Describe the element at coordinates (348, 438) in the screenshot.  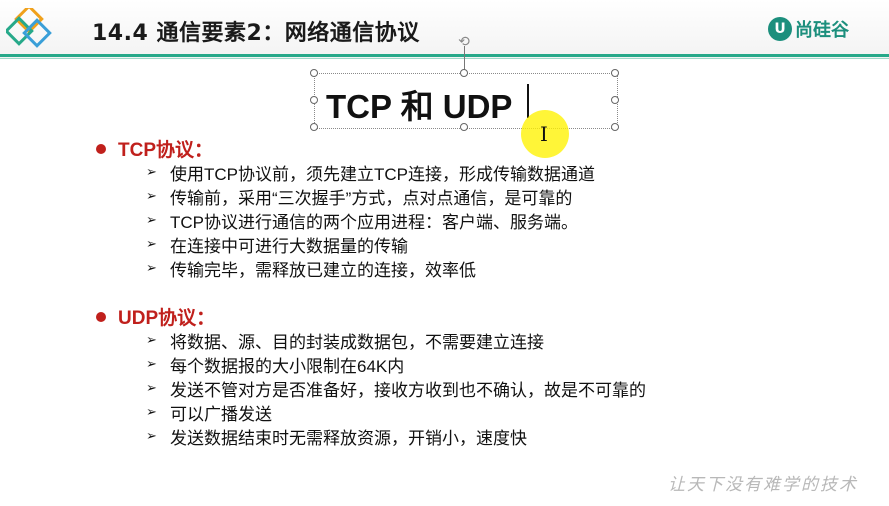
I see `list-item-text: 发送数据结束时无需释放资源，开销小，速度快` at that location.